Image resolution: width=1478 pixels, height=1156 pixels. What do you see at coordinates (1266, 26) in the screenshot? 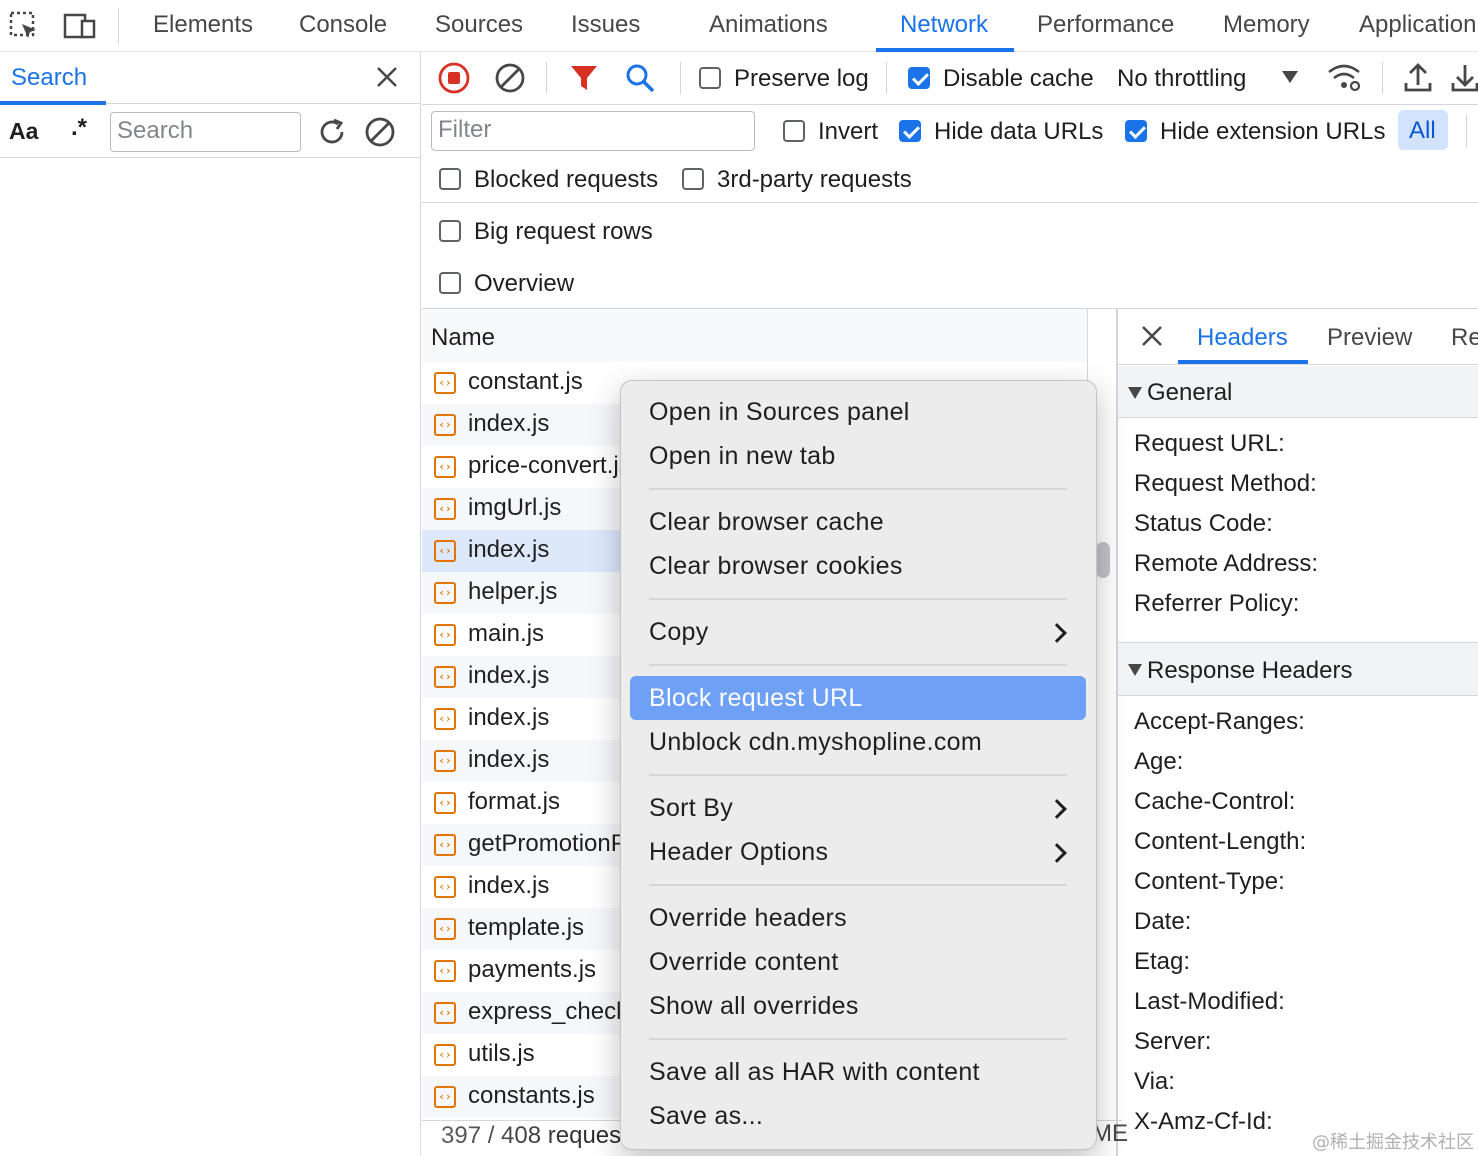
I see `tab-memory: Memory` at bounding box center [1266, 26].